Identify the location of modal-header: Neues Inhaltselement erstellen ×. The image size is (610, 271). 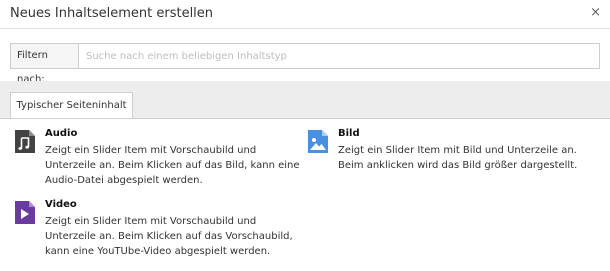
(305, 14).